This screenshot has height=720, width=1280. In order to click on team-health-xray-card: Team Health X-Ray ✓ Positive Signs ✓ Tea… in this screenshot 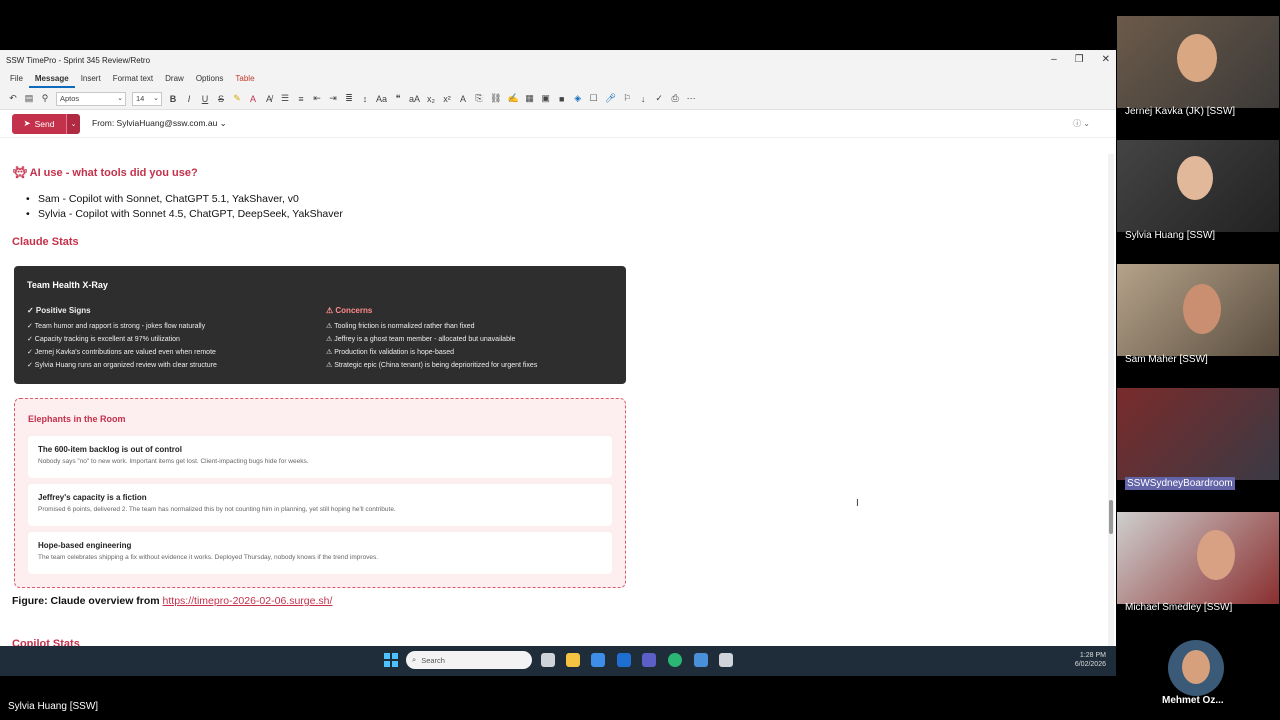, I will do `click(320, 325)`.